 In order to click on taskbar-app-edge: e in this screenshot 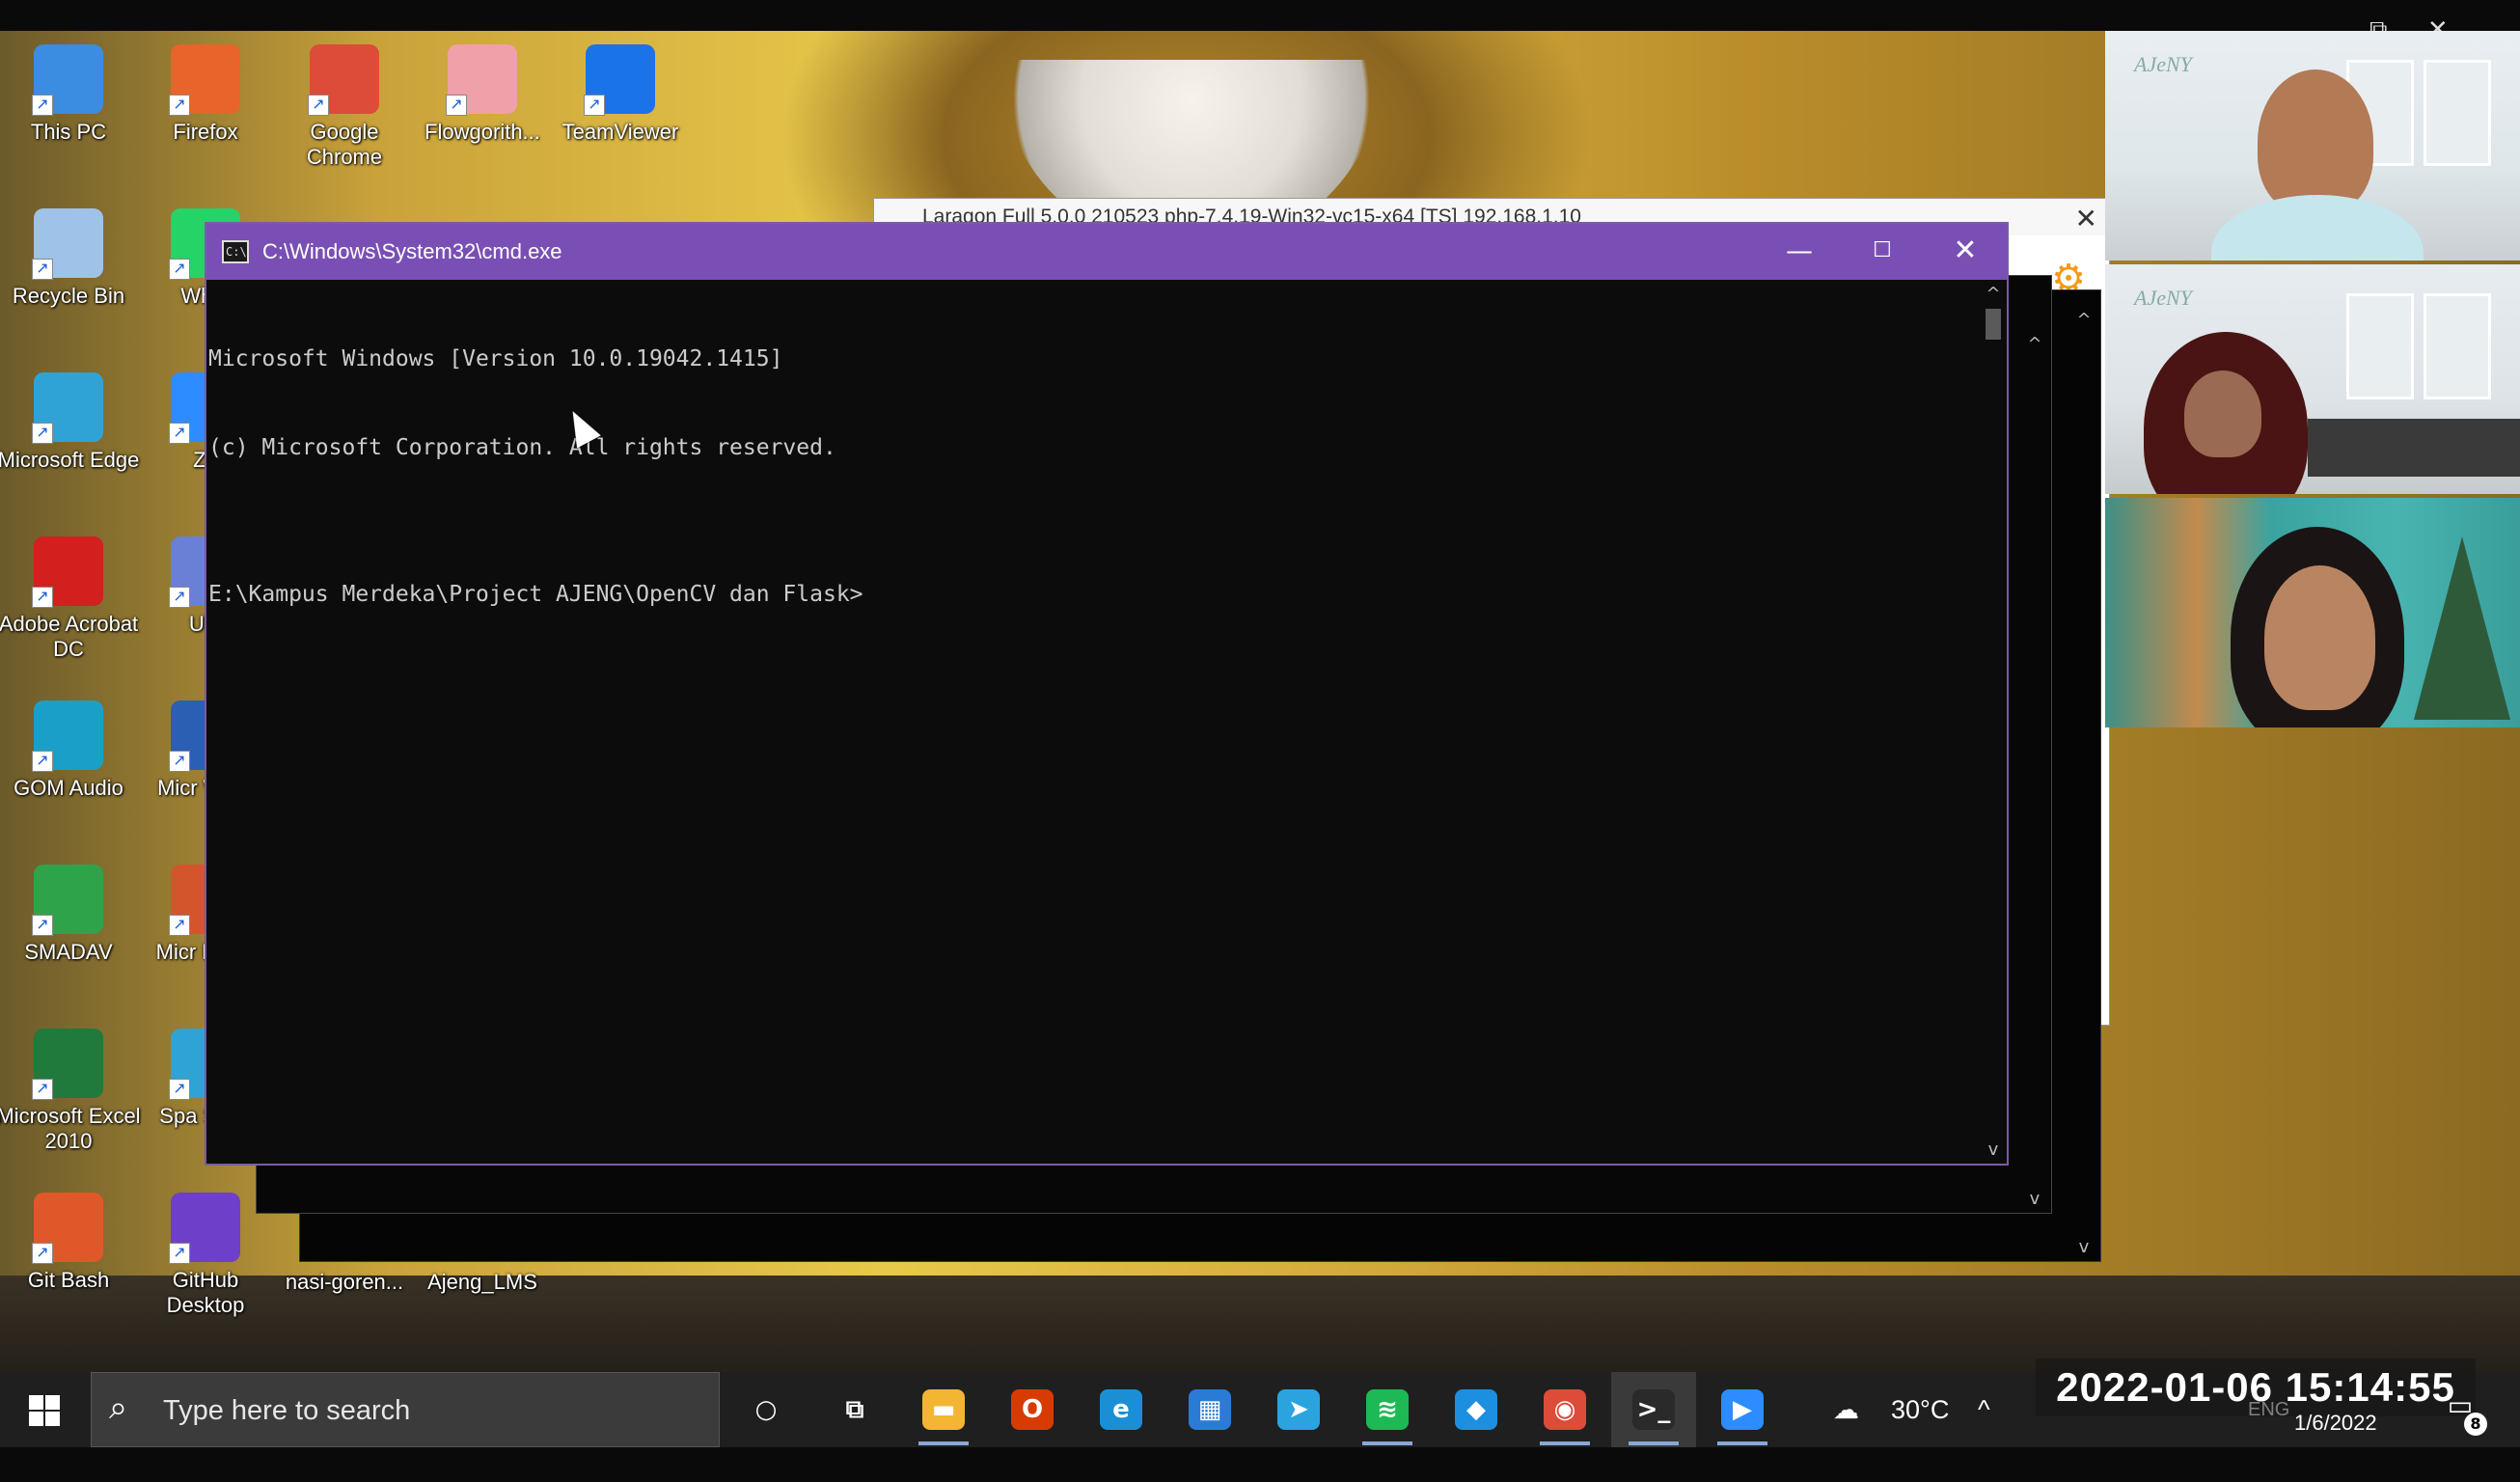, I will do `click(1122, 1409)`.